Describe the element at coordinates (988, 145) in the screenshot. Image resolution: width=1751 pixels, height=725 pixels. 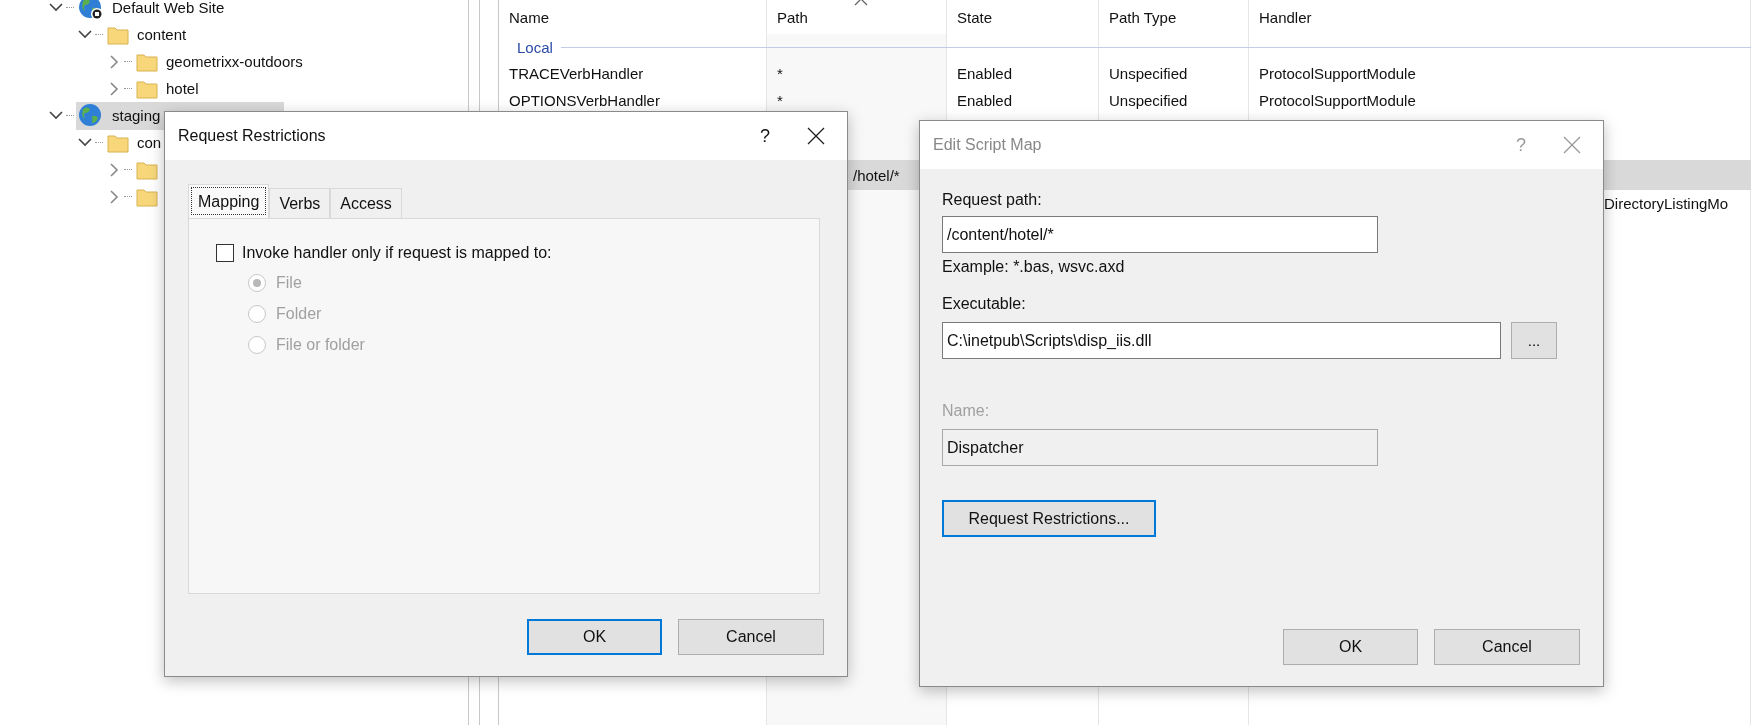
I see `dialog-title: Edit Script Map` at that location.